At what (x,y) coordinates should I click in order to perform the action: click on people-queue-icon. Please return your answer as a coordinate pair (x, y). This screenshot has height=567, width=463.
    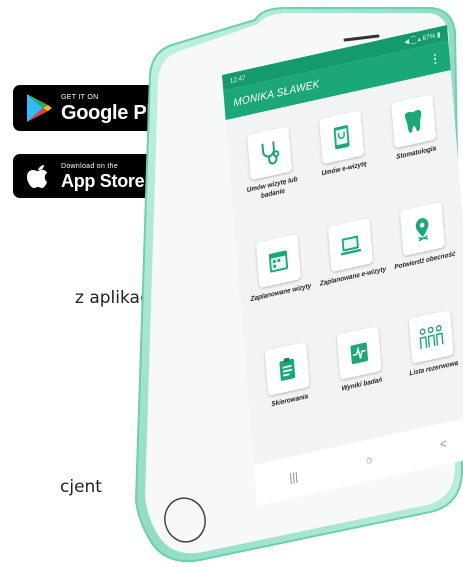
    Looking at the image, I should click on (431, 337).